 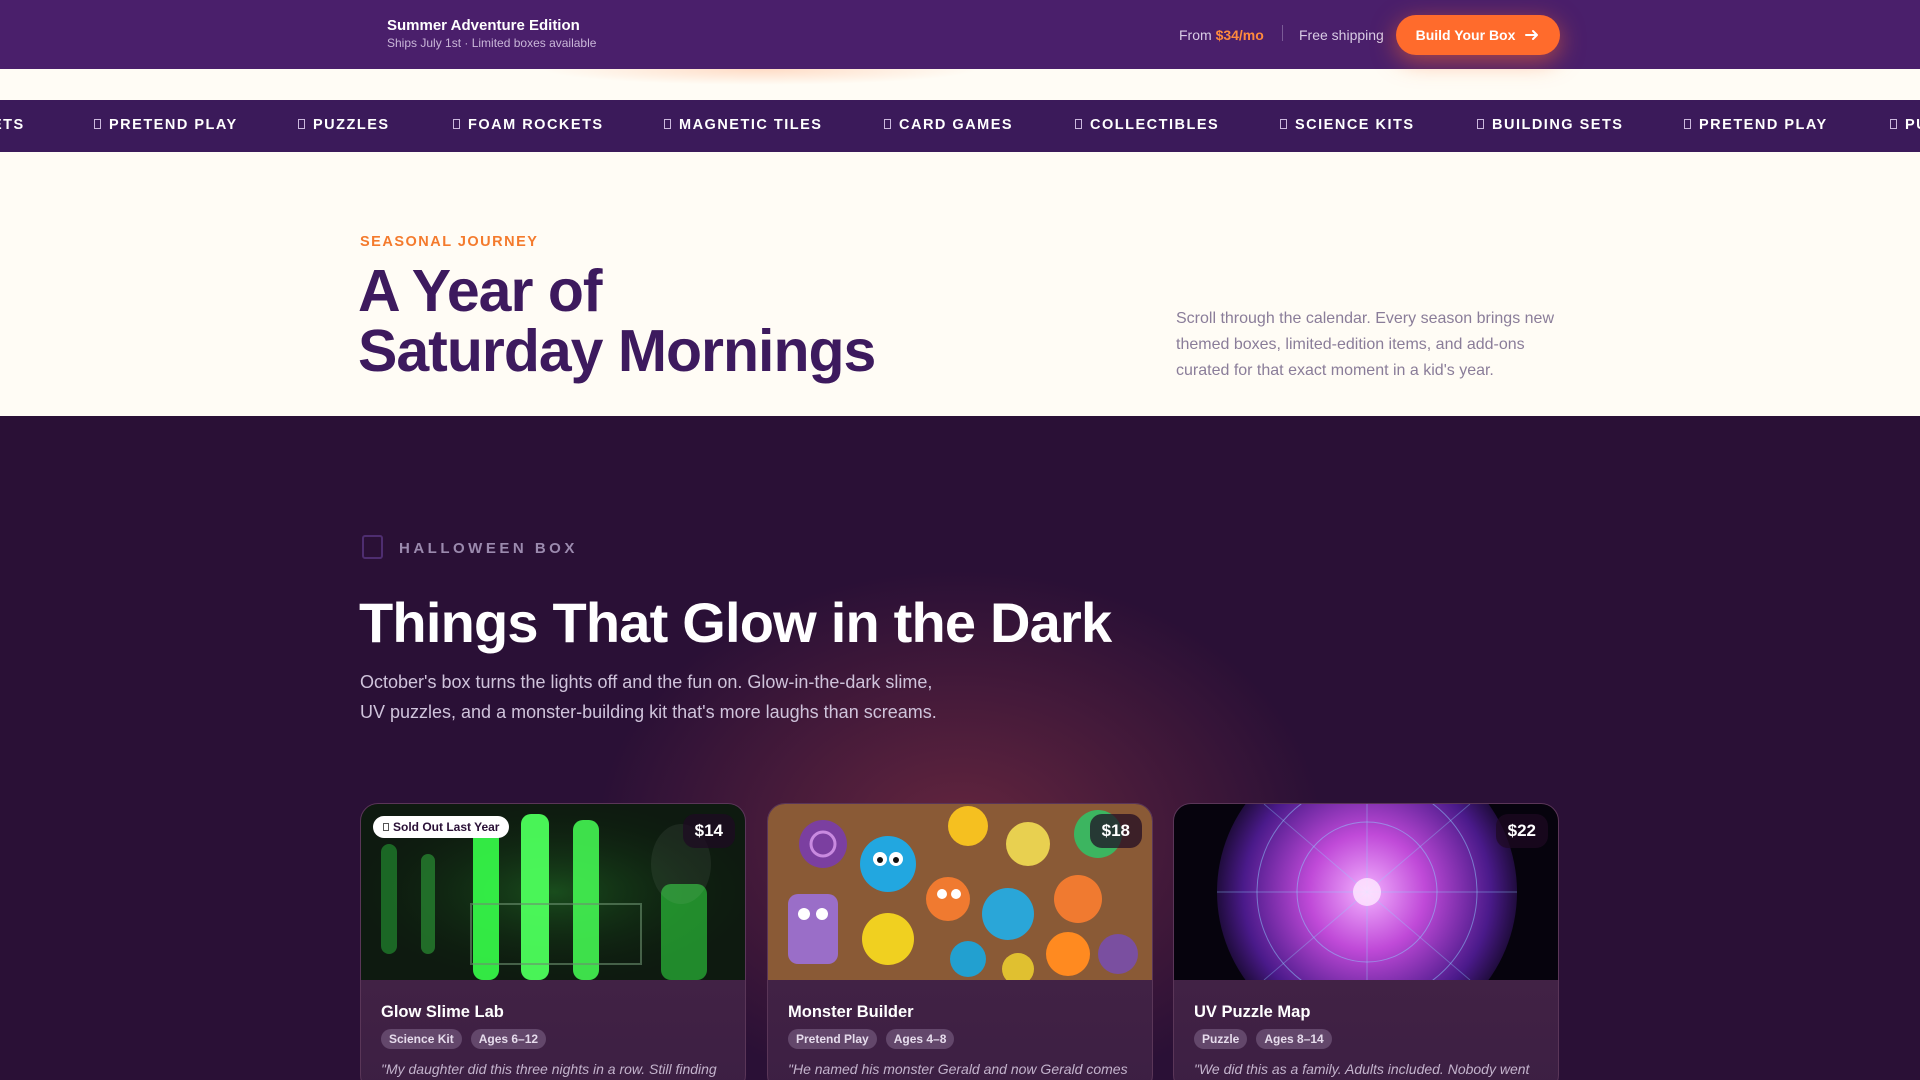 What do you see at coordinates (1532, 35) in the screenshot?
I see `arrow-right-icon` at bounding box center [1532, 35].